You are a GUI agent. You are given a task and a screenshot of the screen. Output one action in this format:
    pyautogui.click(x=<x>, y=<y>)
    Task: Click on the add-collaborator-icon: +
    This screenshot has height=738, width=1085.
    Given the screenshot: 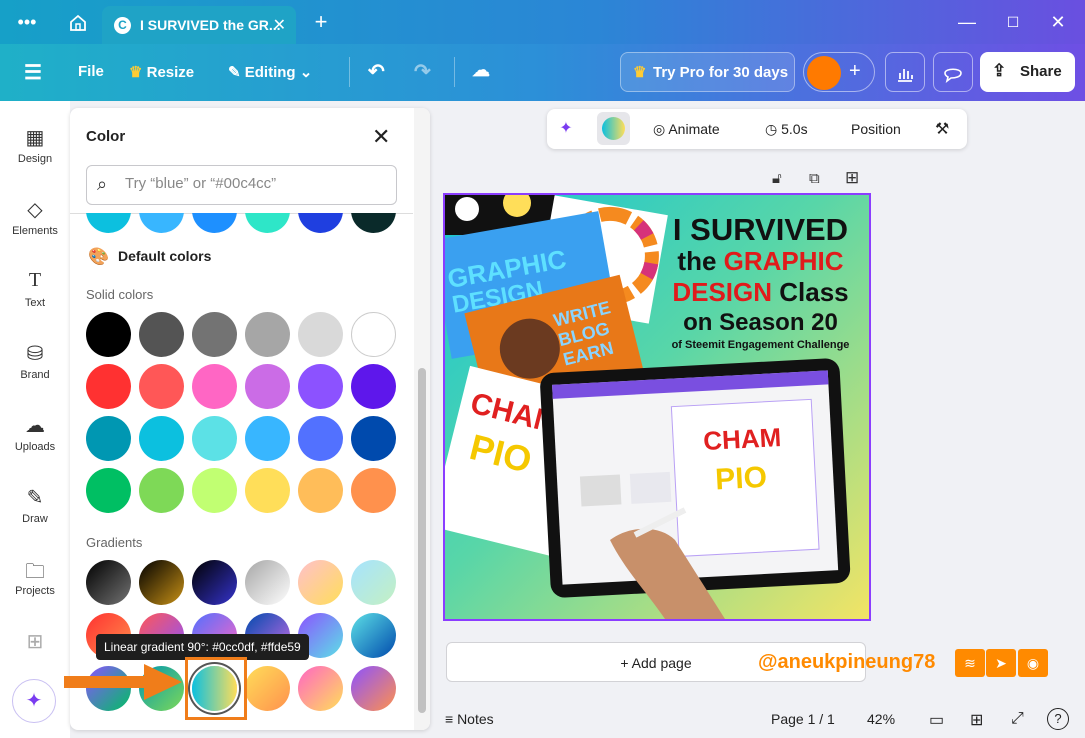 What is the action you would take?
    pyautogui.click(x=855, y=71)
    